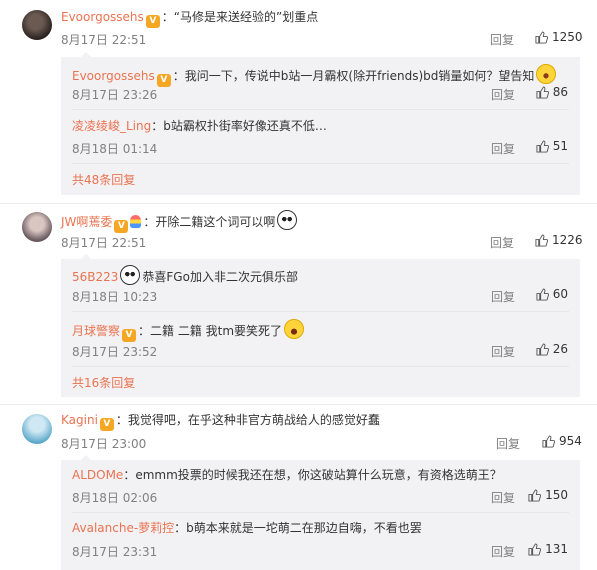 The image size is (597, 570). I want to click on reply-text: 恭喜FGo加入非二次元俱乐部, so click(220, 277).